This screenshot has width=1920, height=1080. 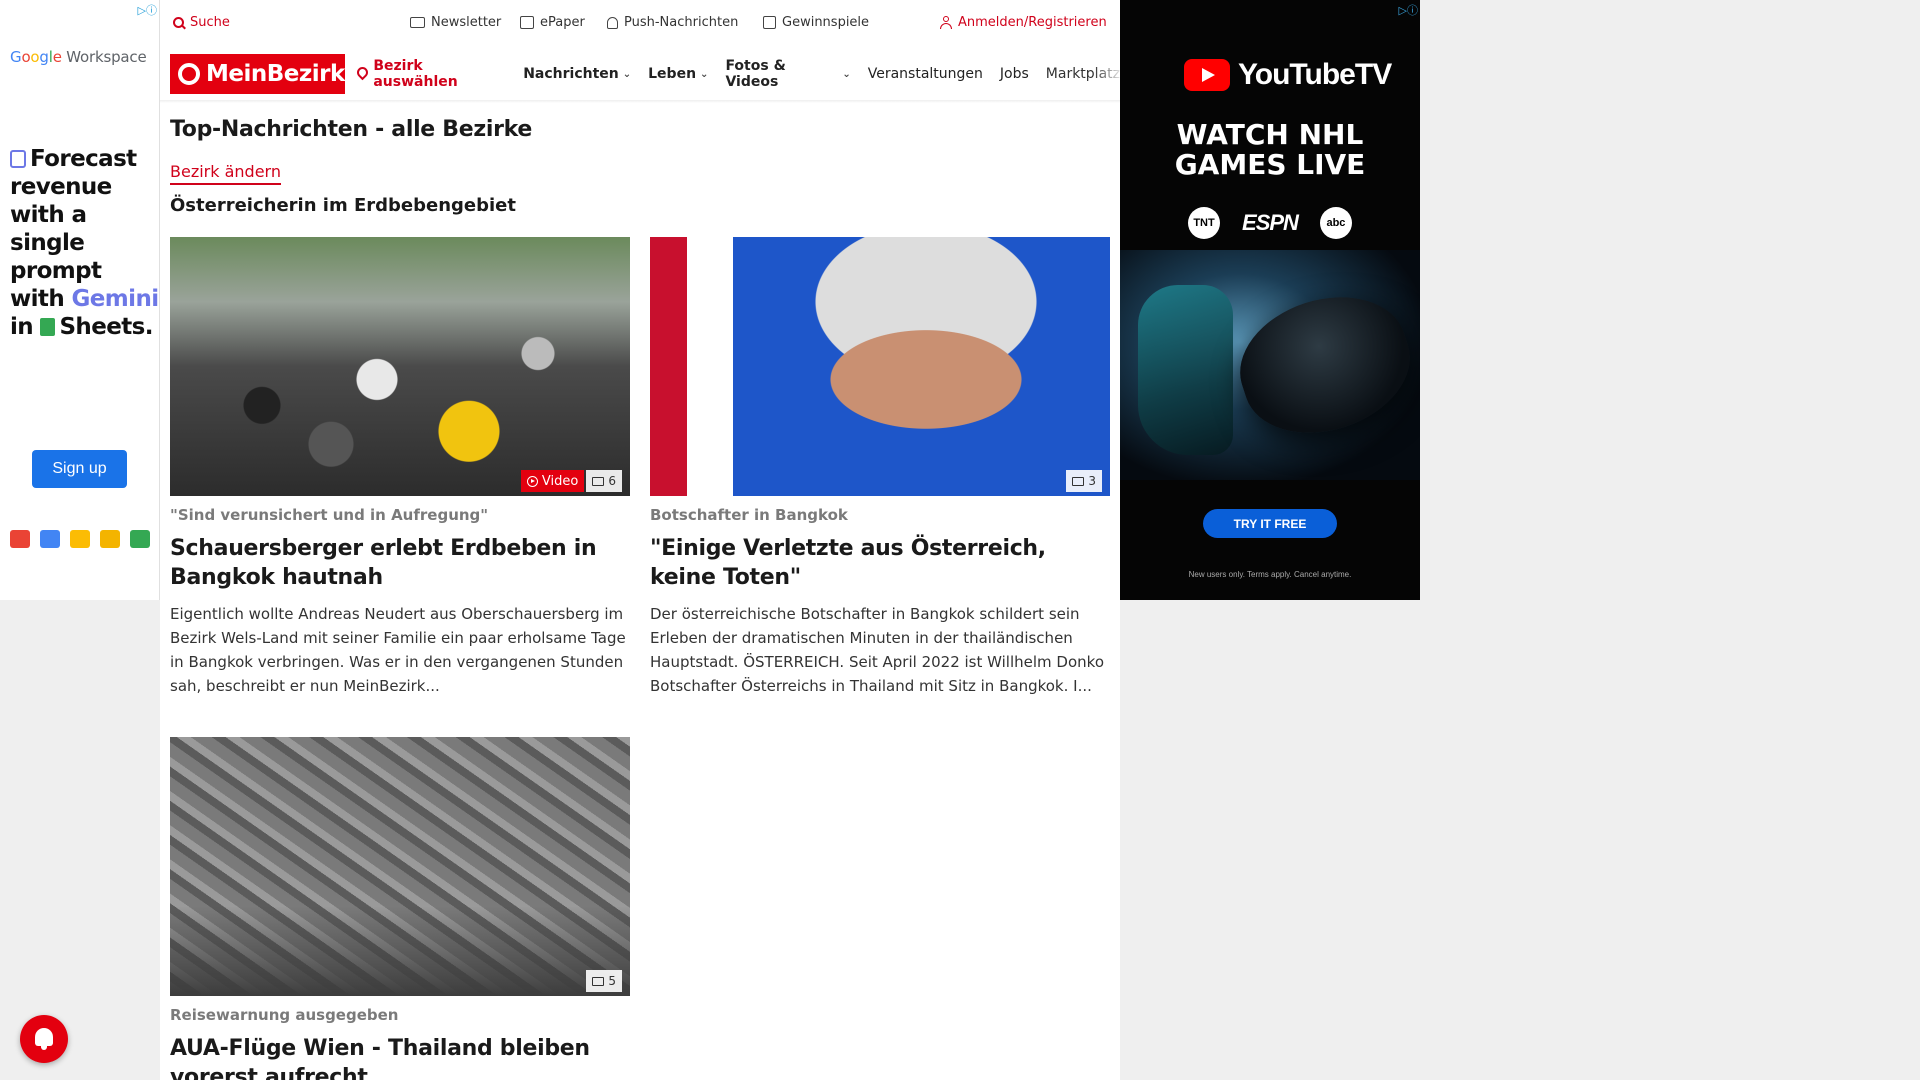 What do you see at coordinates (678, 74) in the screenshot?
I see `nav-leben: Leben ⌄` at bounding box center [678, 74].